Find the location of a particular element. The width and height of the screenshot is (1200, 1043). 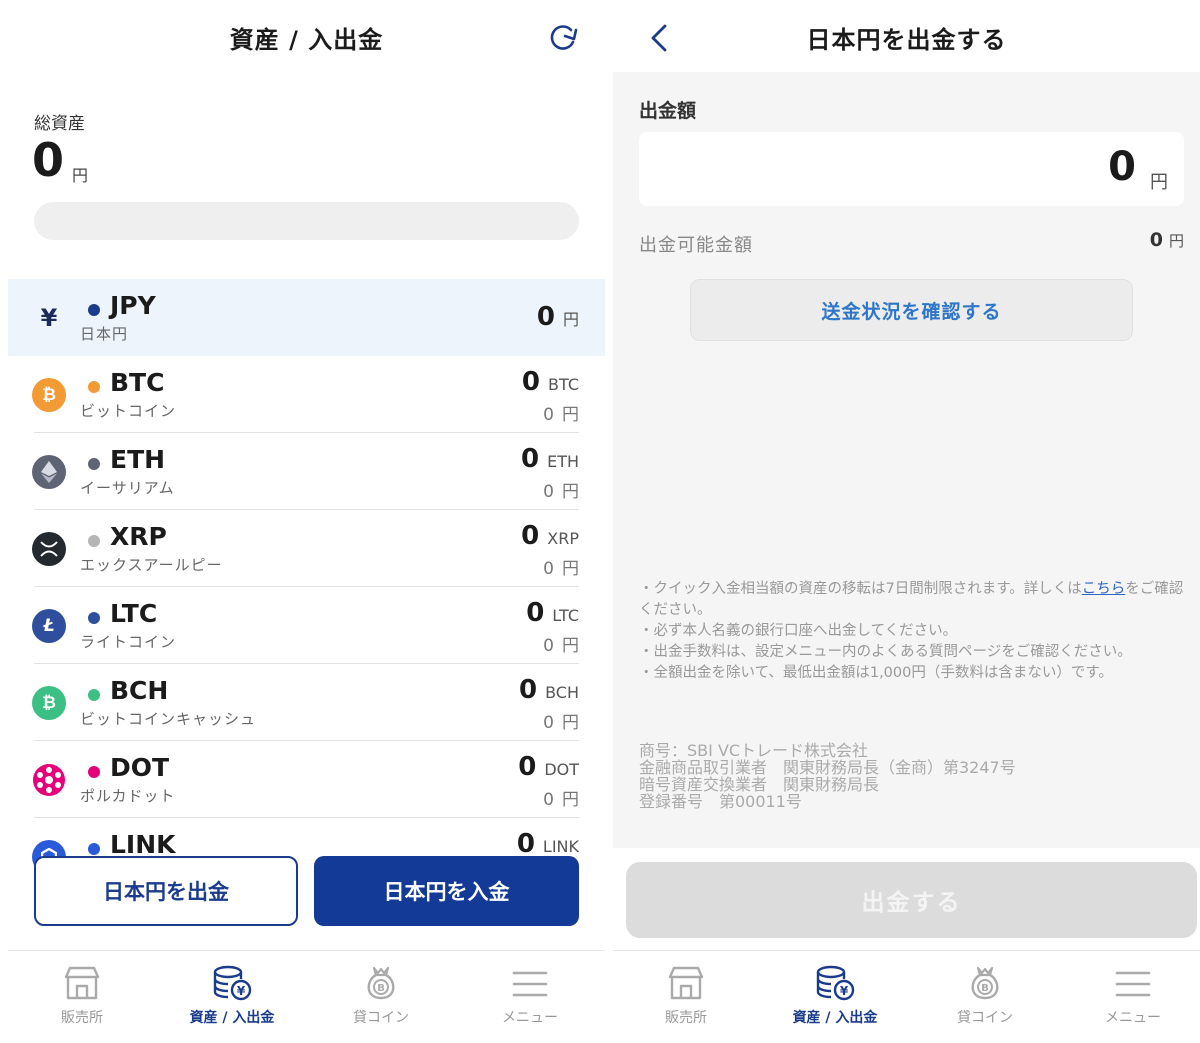

asset-amount: 0 LTC is located at coordinates (552, 613).